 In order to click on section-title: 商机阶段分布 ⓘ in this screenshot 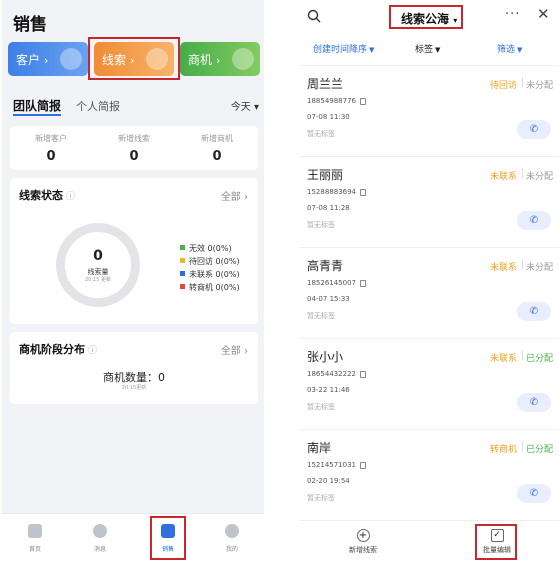, I will do `click(58, 349)`.